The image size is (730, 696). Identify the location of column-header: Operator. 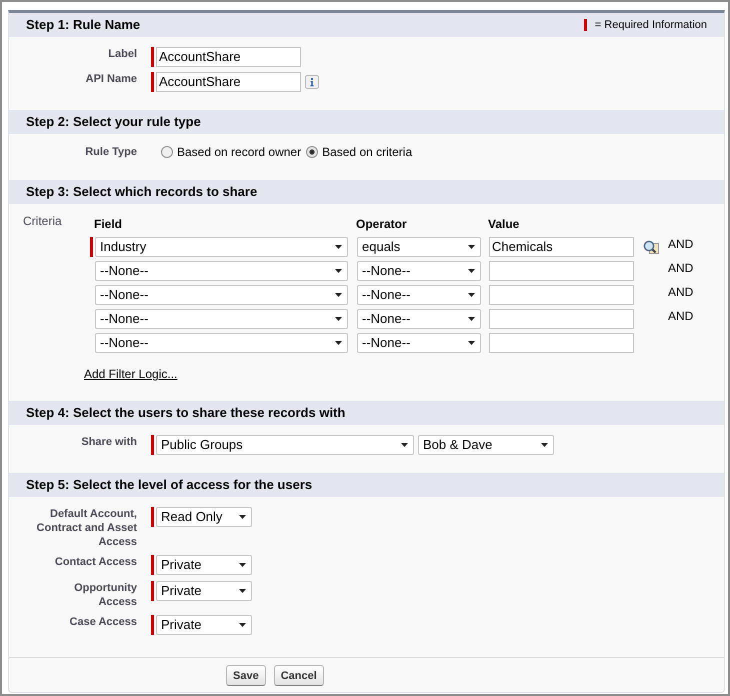
(382, 224).